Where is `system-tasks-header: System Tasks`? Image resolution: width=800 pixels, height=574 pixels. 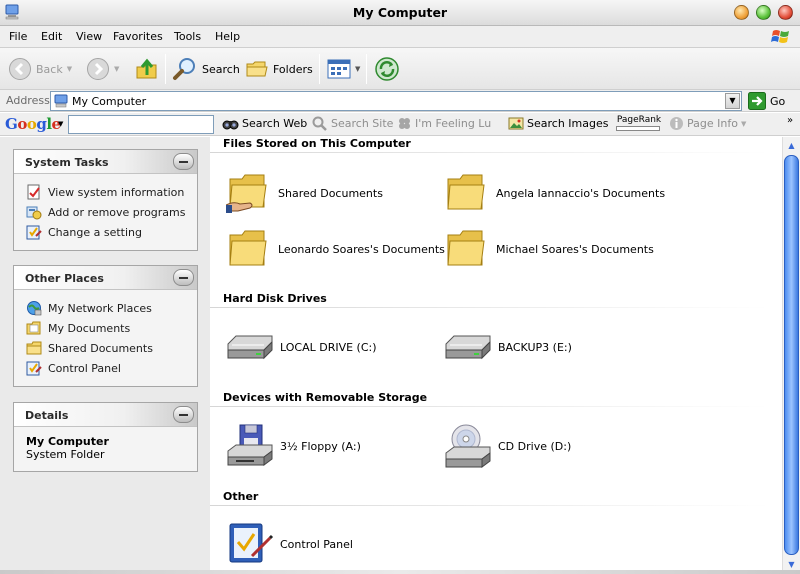 system-tasks-header: System Tasks is located at coordinates (105, 162).